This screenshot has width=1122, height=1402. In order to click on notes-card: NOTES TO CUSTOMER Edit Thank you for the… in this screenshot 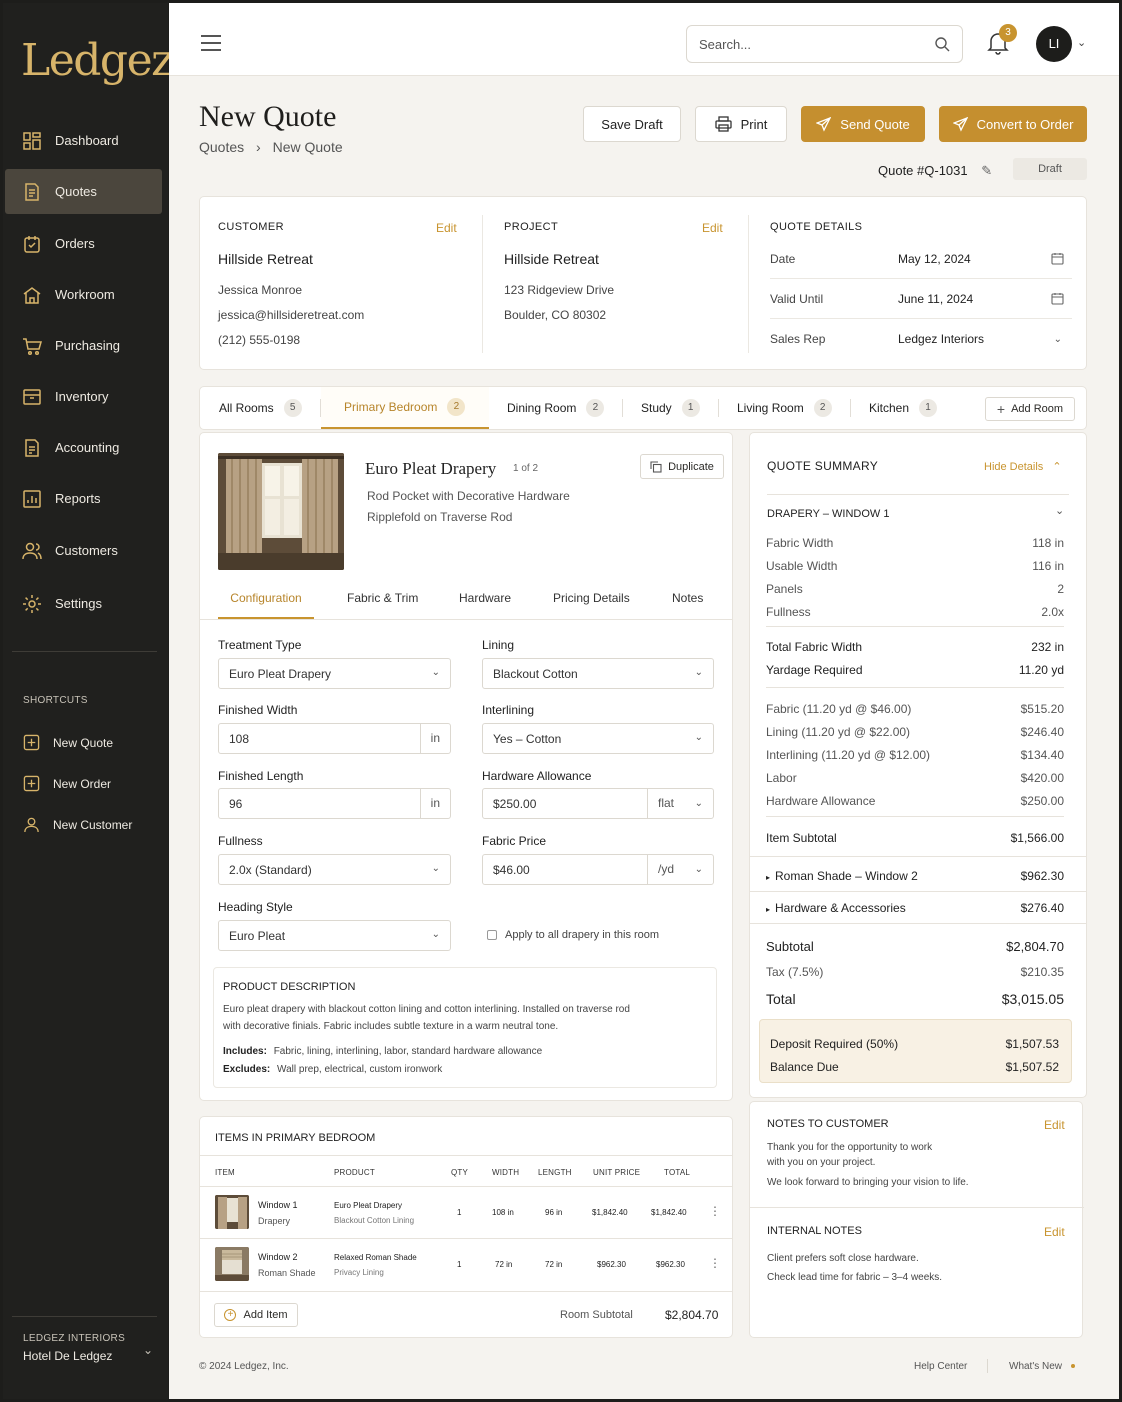, I will do `click(916, 1219)`.